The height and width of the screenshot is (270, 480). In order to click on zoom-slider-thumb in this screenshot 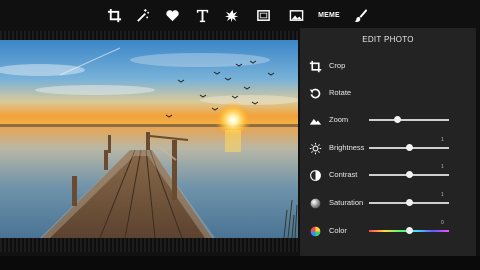, I will do `click(397, 119)`.